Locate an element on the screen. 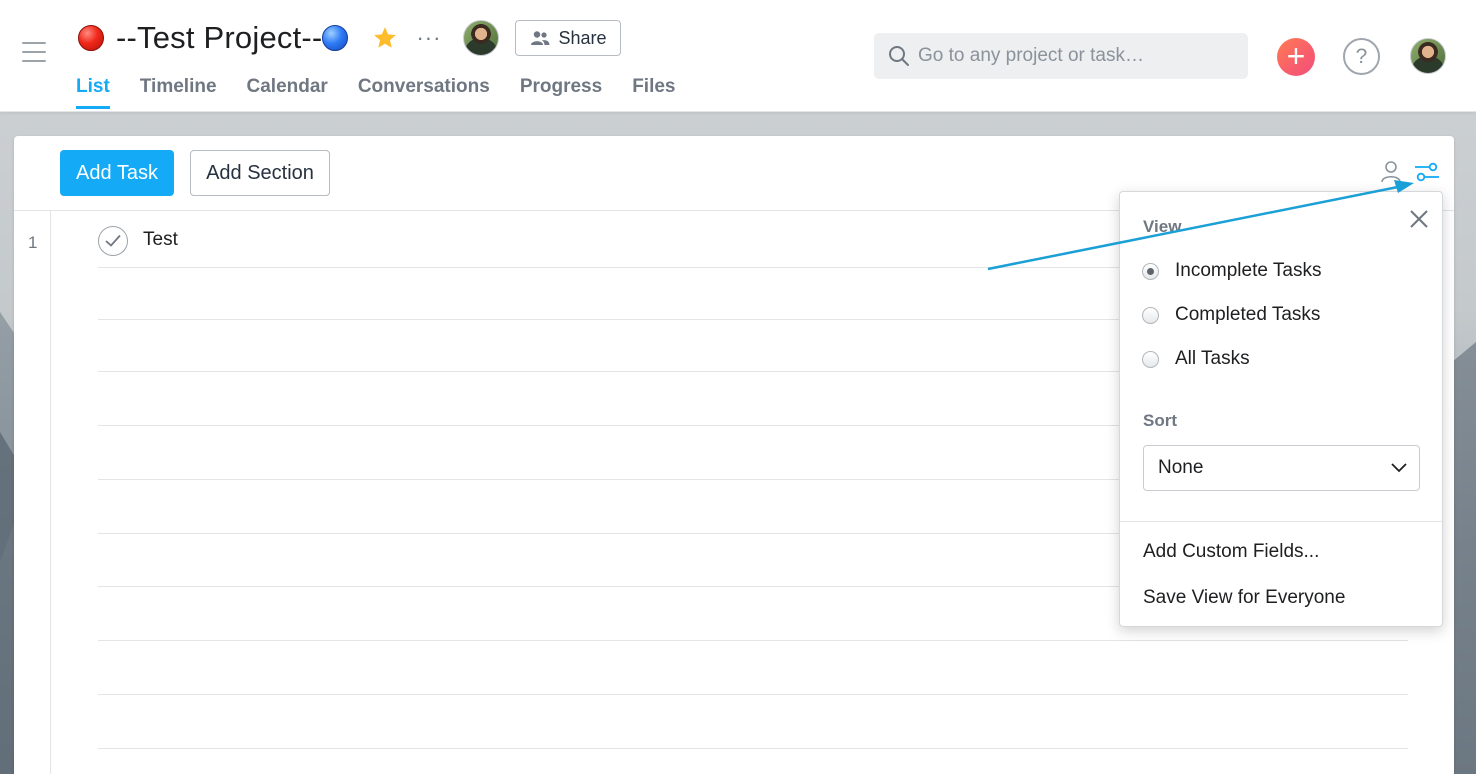 This screenshot has width=1476, height=774. person-icon is located at coordinates (1391, 172).